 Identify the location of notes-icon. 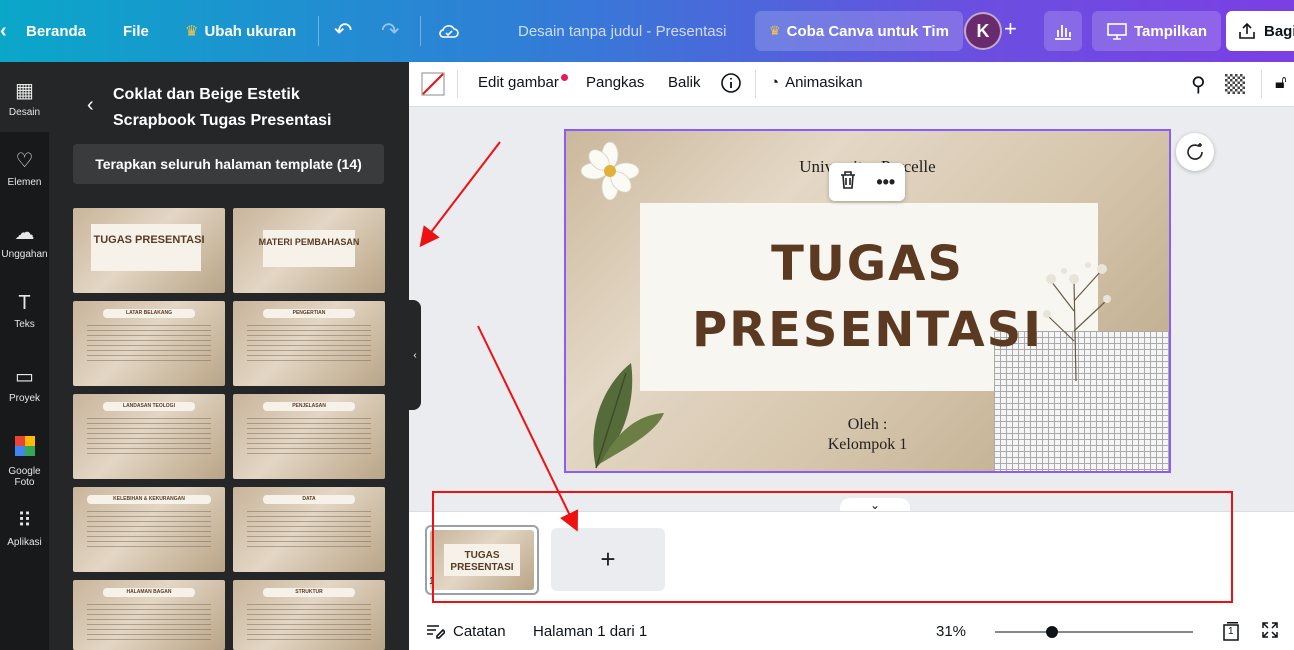
(436, 632).